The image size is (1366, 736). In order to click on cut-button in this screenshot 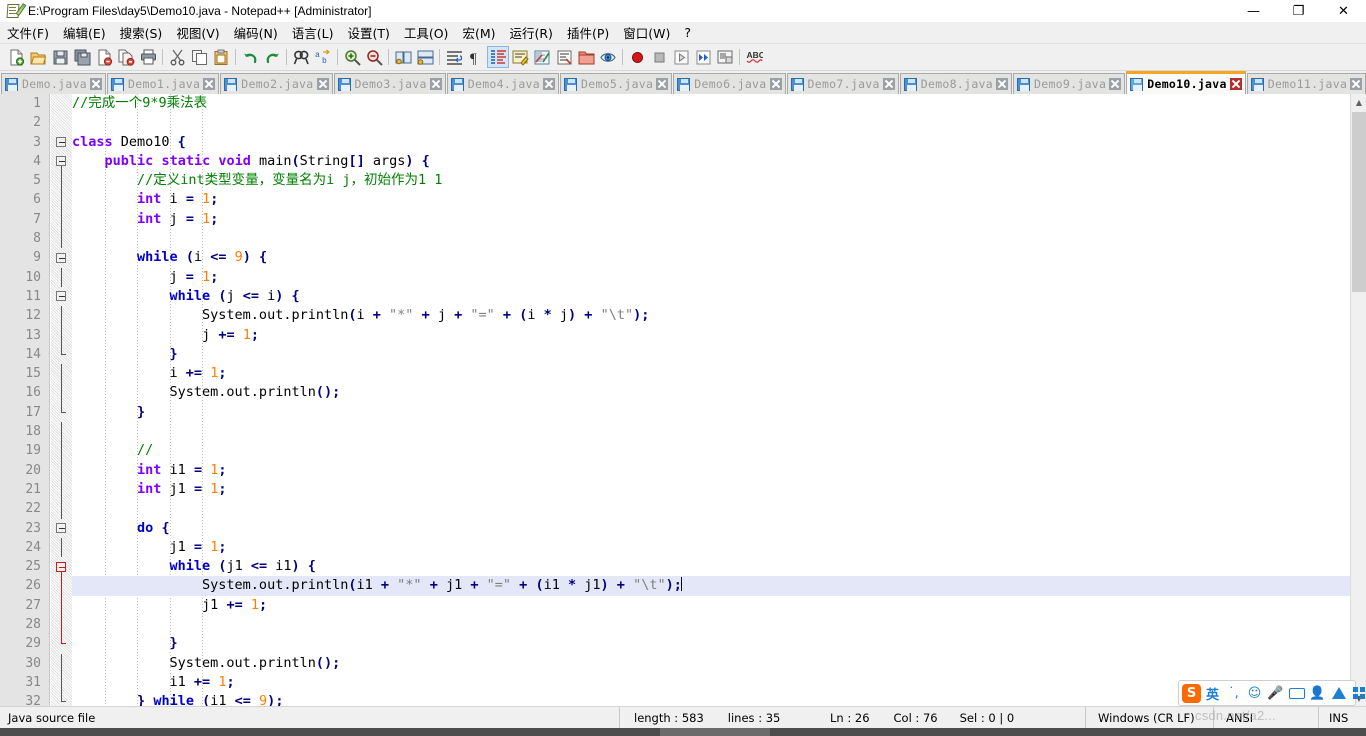, I will do `click(177, 57)`.